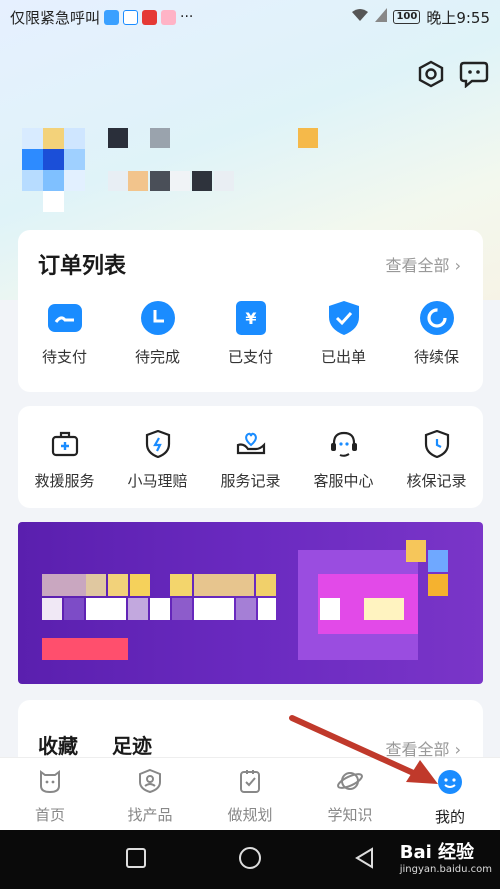 Image resolution: width=500 pixels, height=889 pixels. What do you see at coordinates (251, 444) in the screenshot?
I see `hands-heart-icon` at bounding box center [251, 444].